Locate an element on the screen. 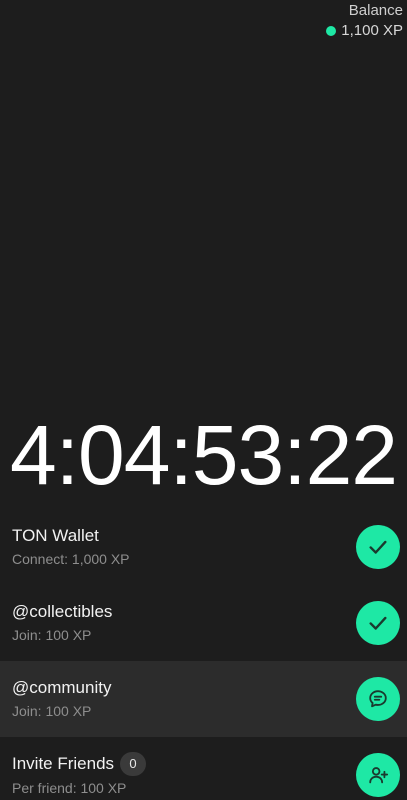  balance-value: 1,100 XP is located at coordinates (372, 30).